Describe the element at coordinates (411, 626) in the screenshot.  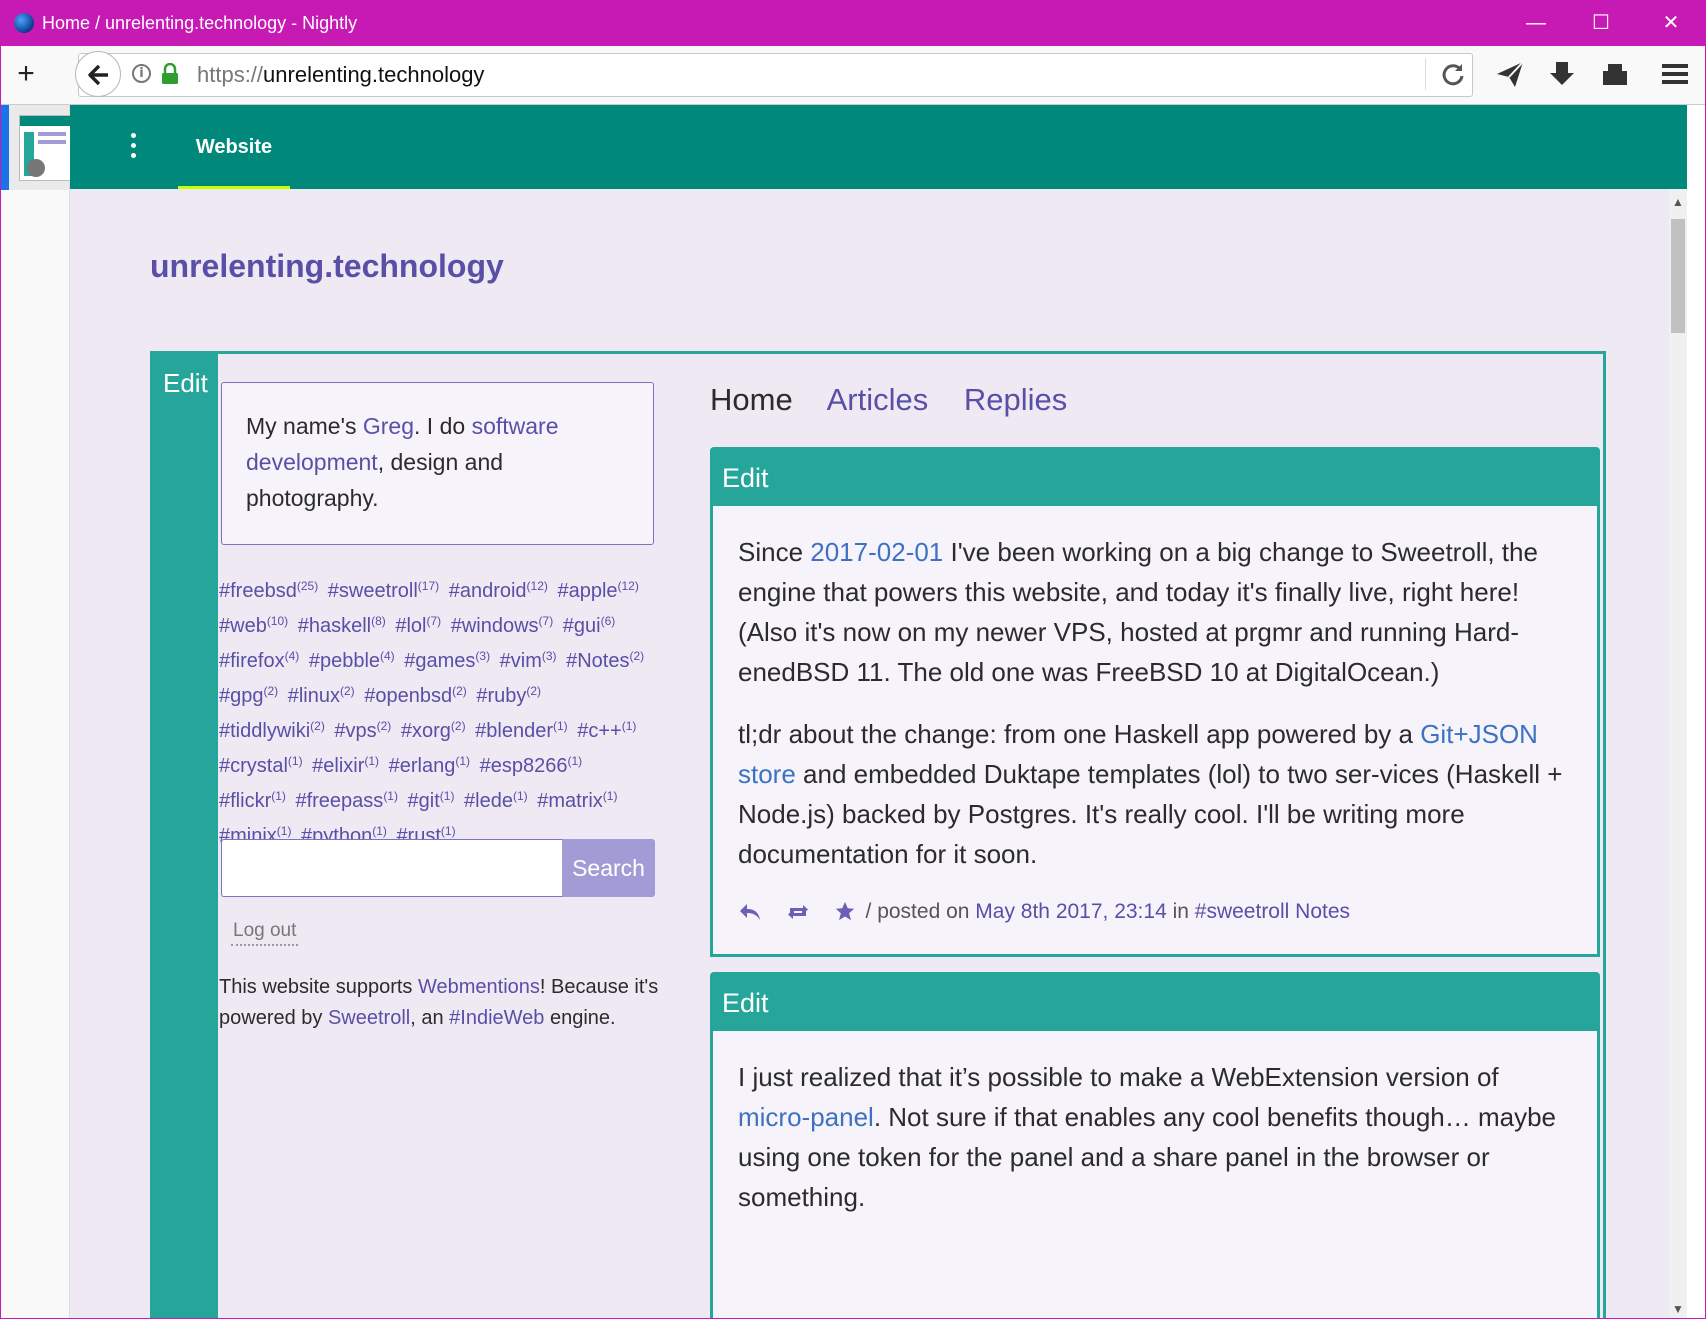
I see `tag-name: #lol` at that location.